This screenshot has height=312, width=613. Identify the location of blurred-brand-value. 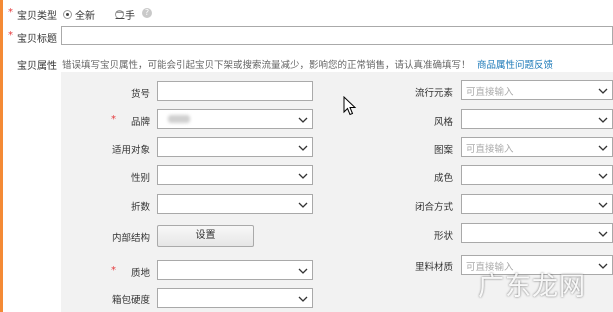
(179, 119).